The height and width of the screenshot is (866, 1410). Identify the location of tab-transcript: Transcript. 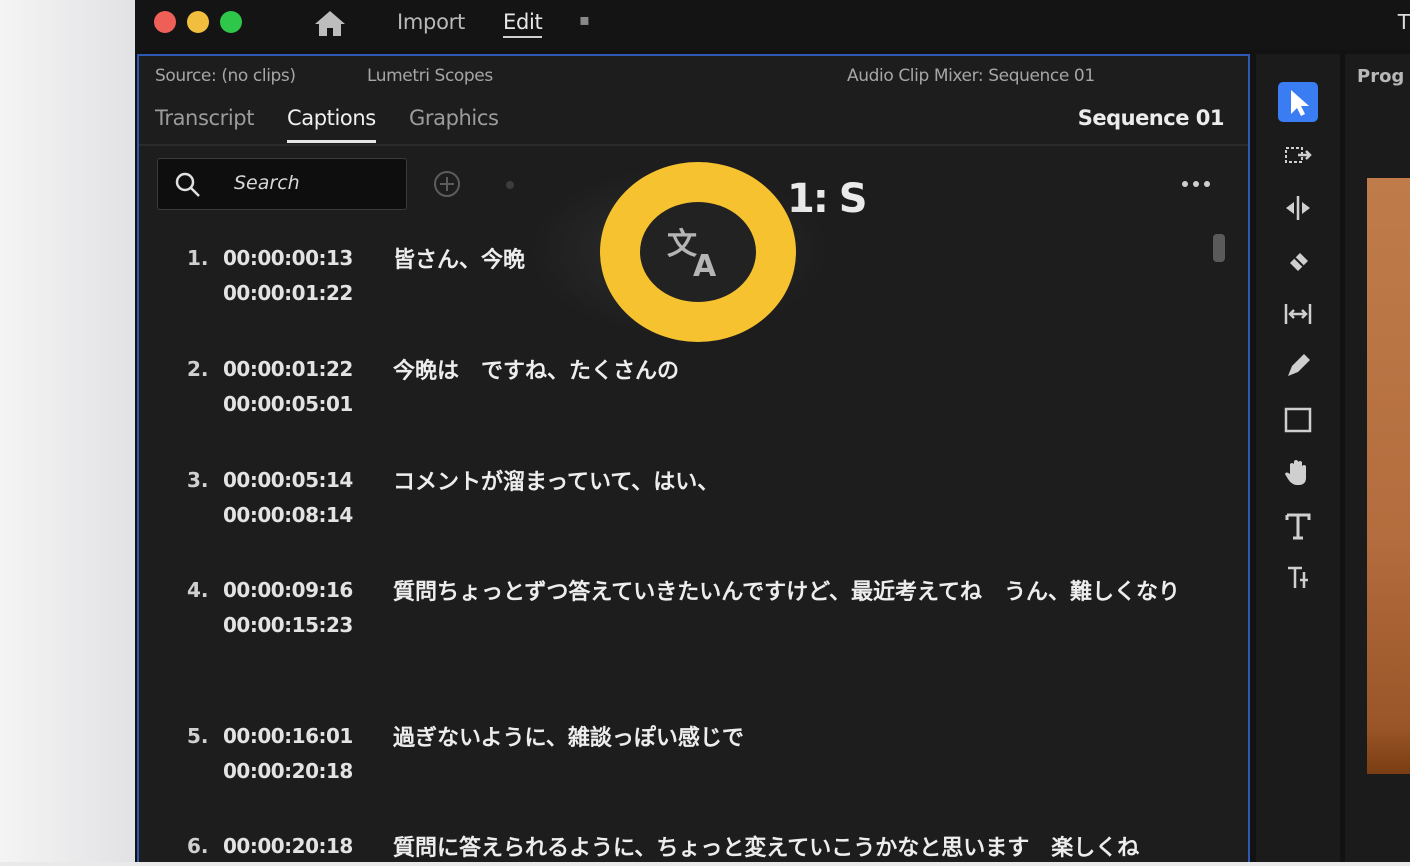
(204, 118).